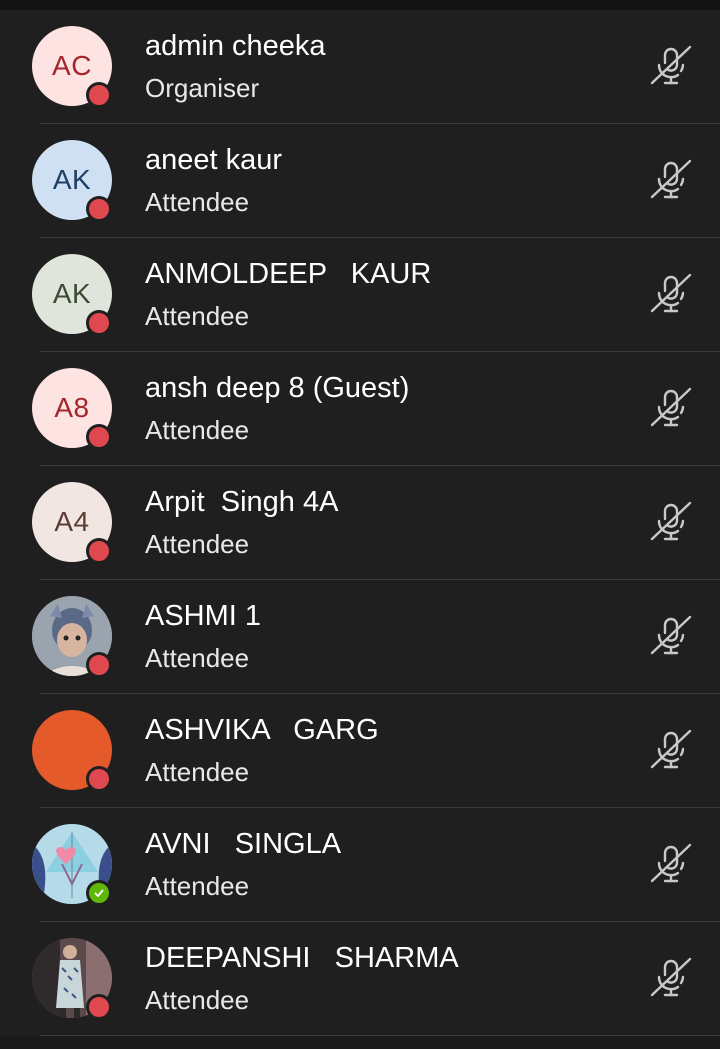  Describe the element at coordinates (360, 751) in the screenshot. I see `participant-row: ASHVIKA GARG Attendee` at that location.